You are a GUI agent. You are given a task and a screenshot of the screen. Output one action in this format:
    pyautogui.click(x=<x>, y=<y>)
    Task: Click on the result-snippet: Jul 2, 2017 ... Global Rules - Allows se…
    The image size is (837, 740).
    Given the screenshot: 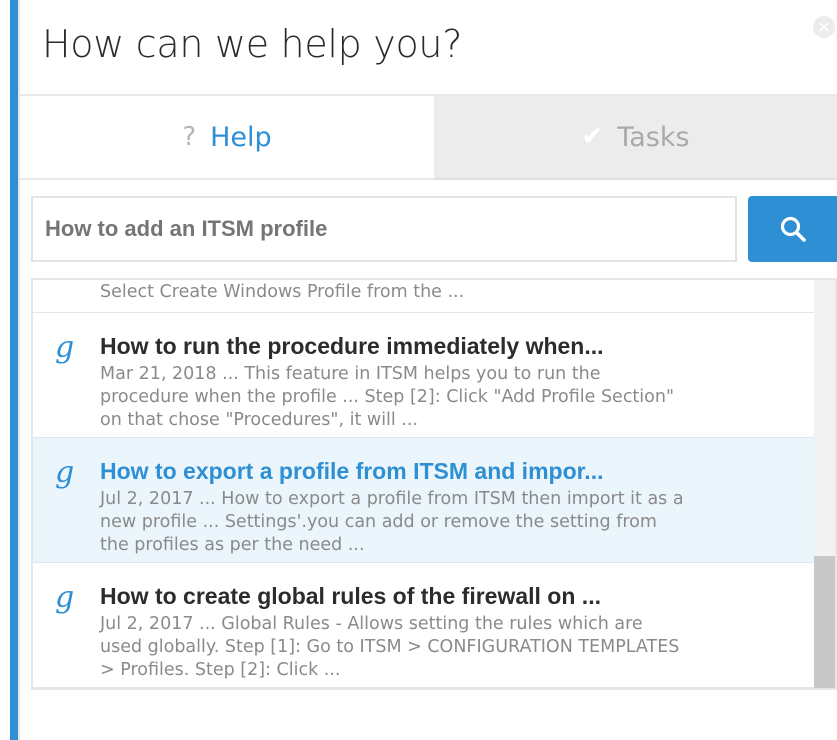 What is the action you would take?
    pyautogui.click(x=390, y=647)
    